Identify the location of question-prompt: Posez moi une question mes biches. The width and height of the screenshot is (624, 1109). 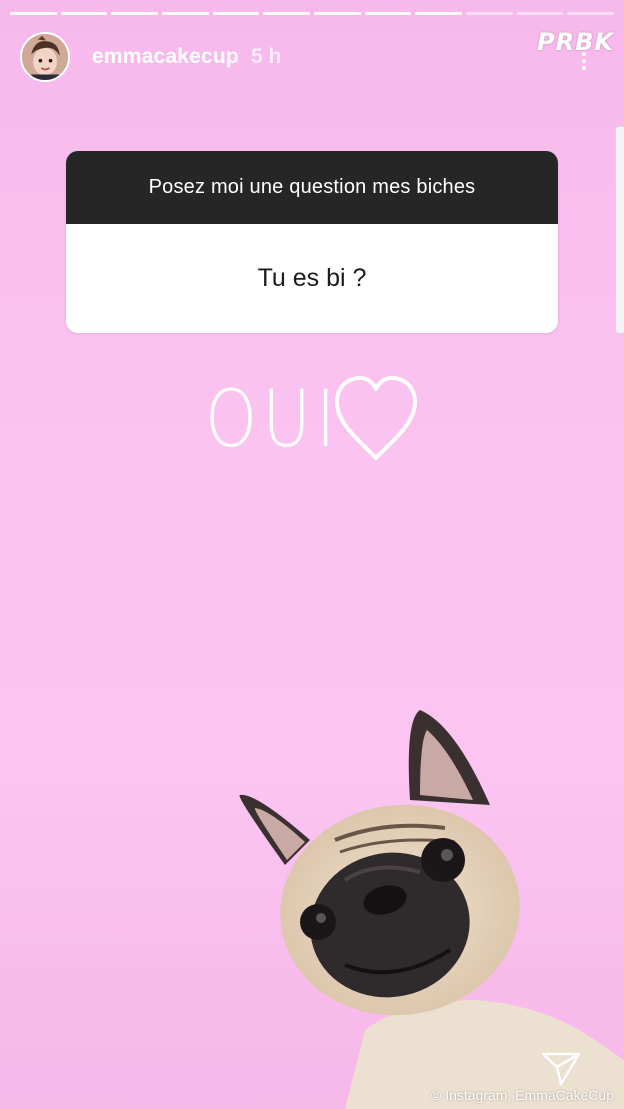
(312, 187).